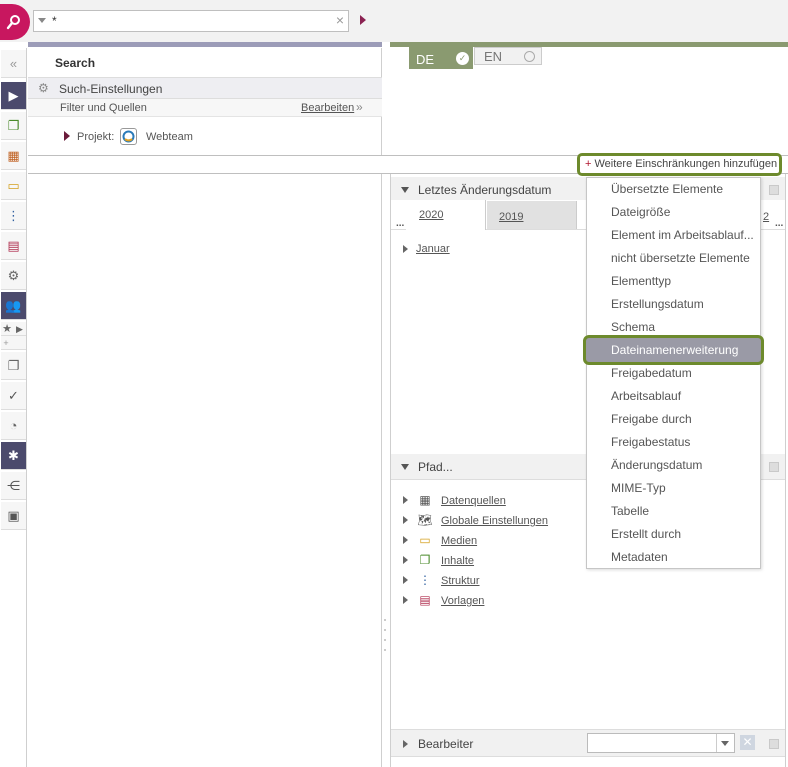 The width and height of the screenshot is (788, 767). What do you see at coordinates (473, 501) in the screenshot?
I see `path-item-label: Datenquellen` at bounding box center [473, 501].